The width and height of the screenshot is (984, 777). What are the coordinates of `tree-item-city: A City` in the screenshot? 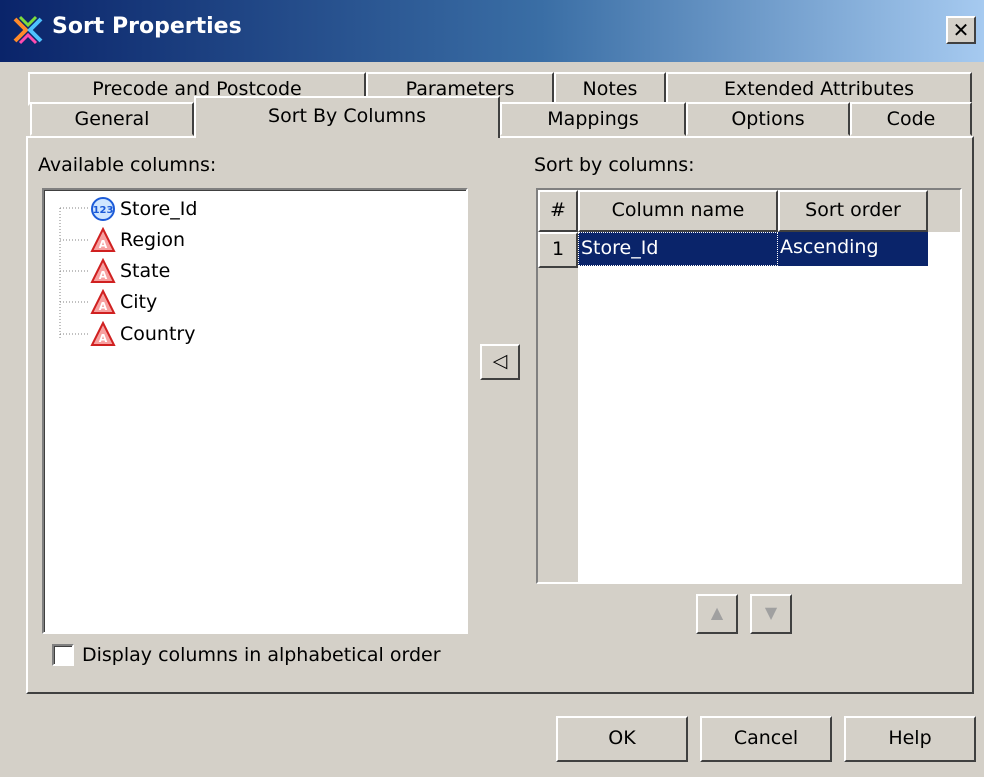 It's located at (123, 301).